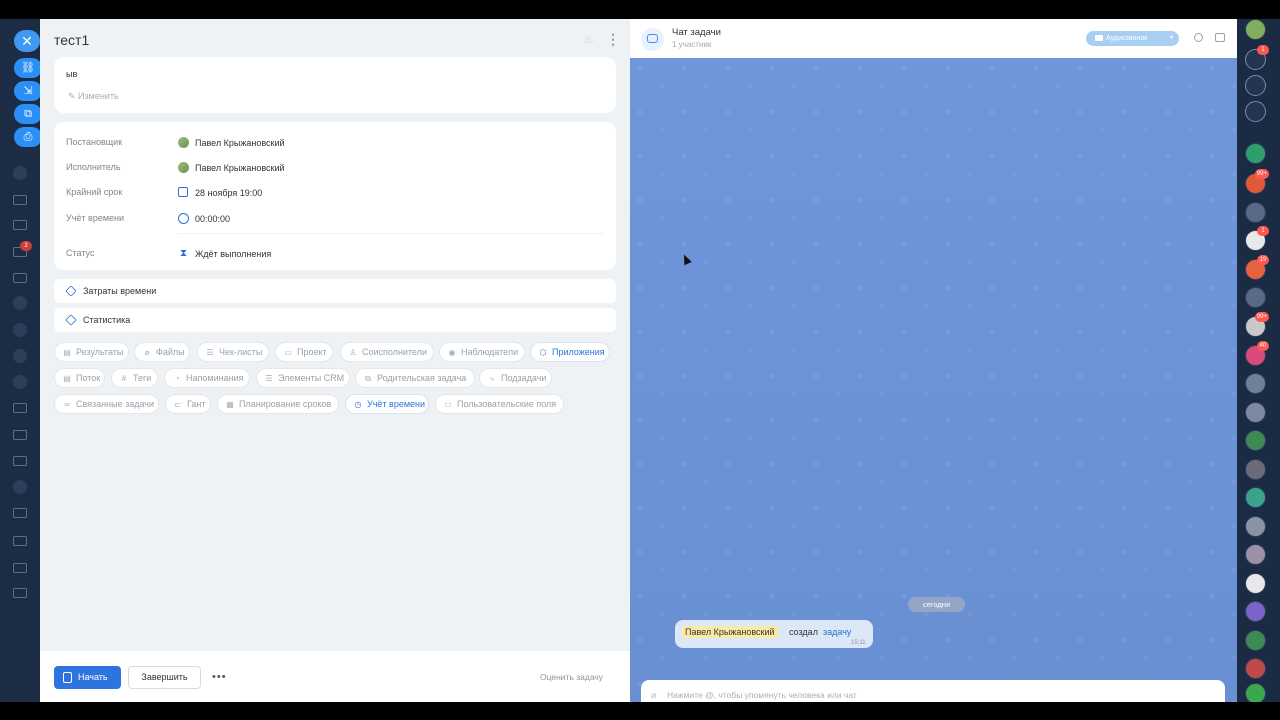 Image resolution: width=1280 pixels, height=720 pixels. What do you see at coordinates (67, 404) in the screenshot?
I see `chip-icon: ∞` at bounding box center [67, 404].